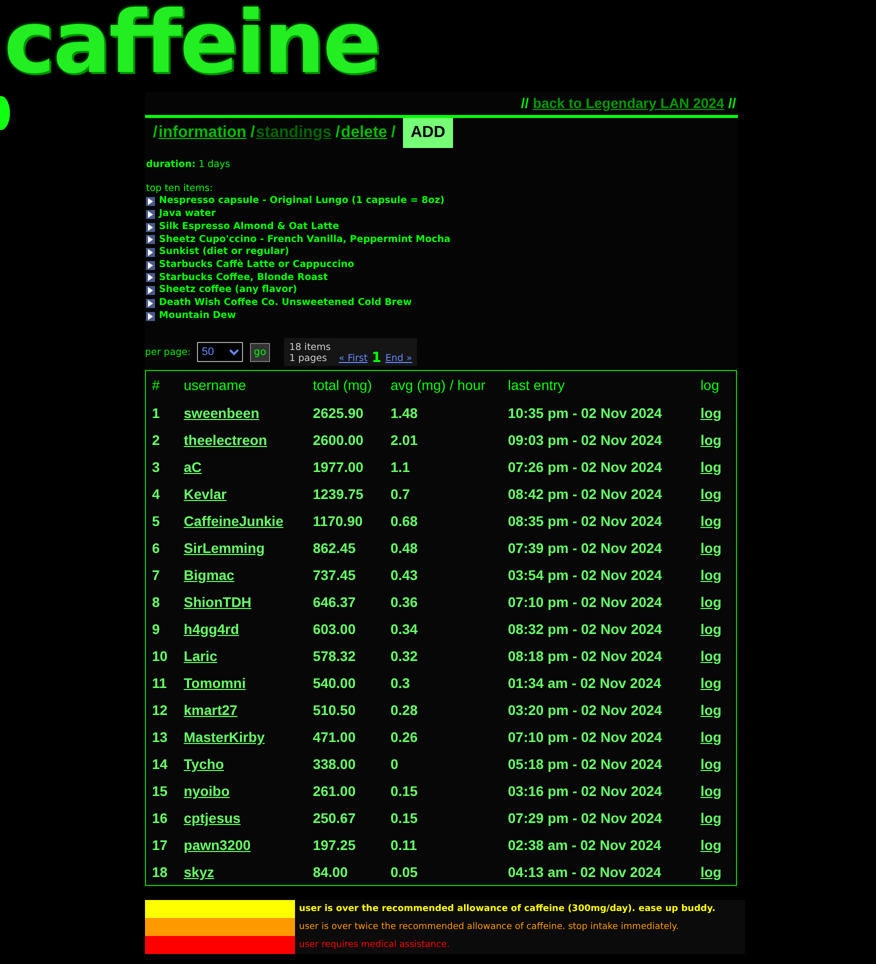 This screenshot has width=876, height=964. Describe the element at coordinates (404, 440) in the screenshot. I see `table-cell-text: 2.01` at that location.